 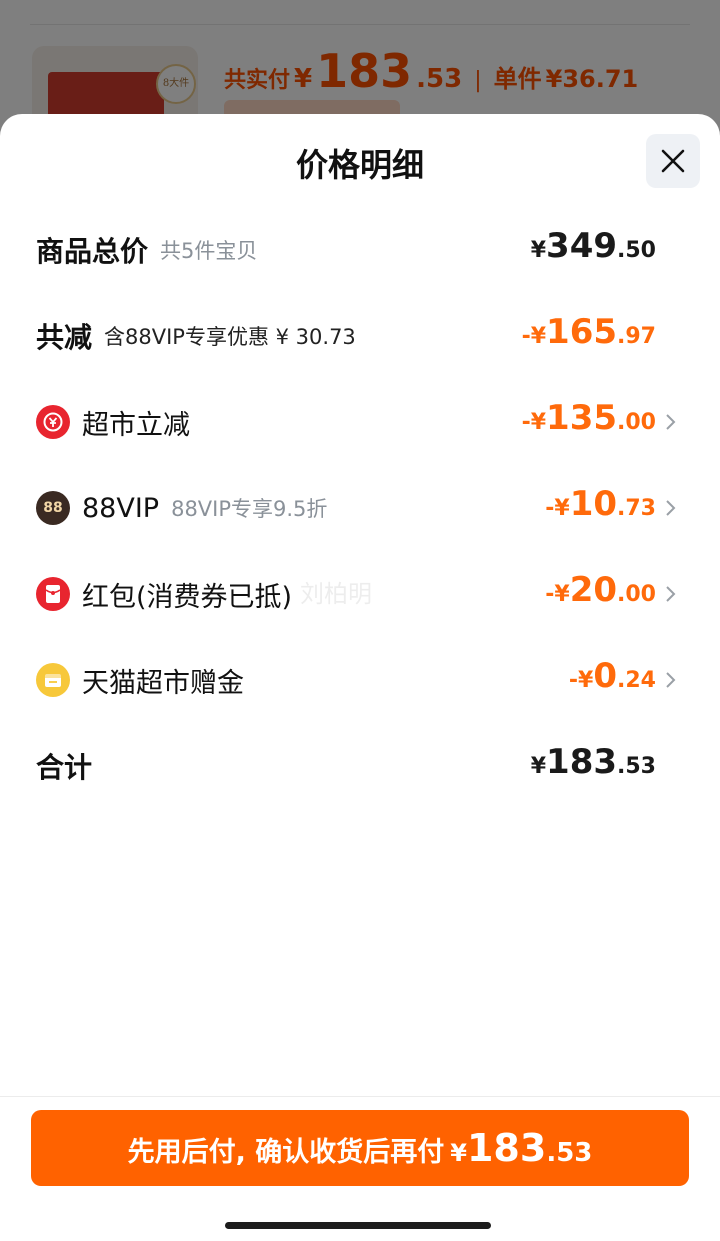 What do you see at coordinates (53, 680) in the screenshot?
I see `gift-credit-icon` at bounding box center [53, 680].